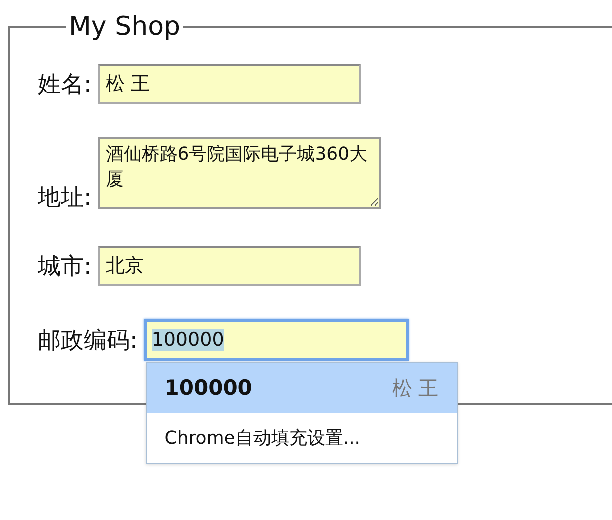  What do you see at coordinates (125, 27) in the screenshot?
I see `form-title: My Shop` at bounding box center [125, 27].